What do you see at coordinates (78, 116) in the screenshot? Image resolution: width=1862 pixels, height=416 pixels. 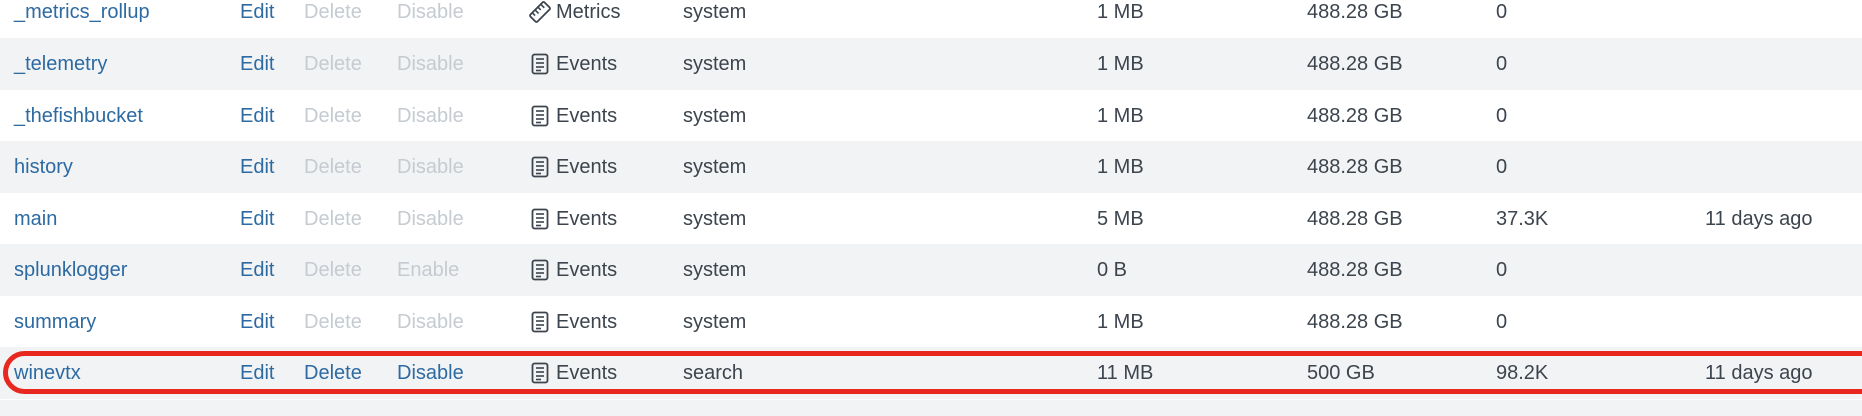 I see `index-name-link: _thefishbucket` at bounding box center [78, 116].